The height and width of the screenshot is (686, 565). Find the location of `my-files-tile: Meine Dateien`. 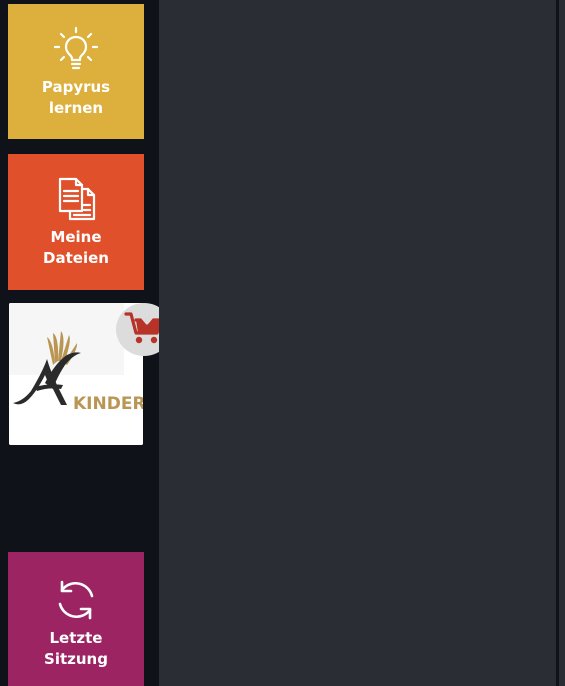

my-files-tile: Meine Dateien is located at coordinates (76, 222).